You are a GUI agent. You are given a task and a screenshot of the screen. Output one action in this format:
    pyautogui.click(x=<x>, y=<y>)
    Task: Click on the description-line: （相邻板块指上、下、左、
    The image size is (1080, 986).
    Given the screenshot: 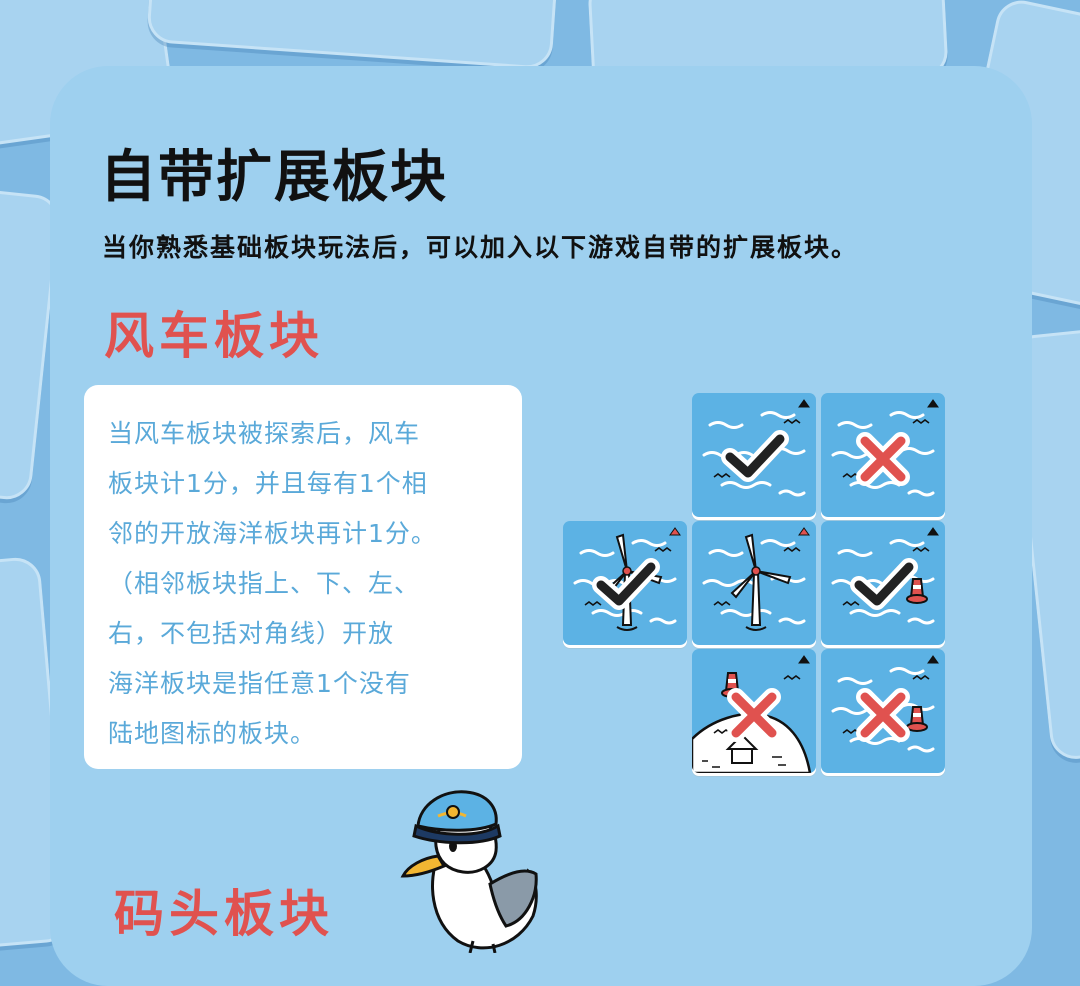 What is the action you would take?
    pyautogui.click(x=264, y=583)
    